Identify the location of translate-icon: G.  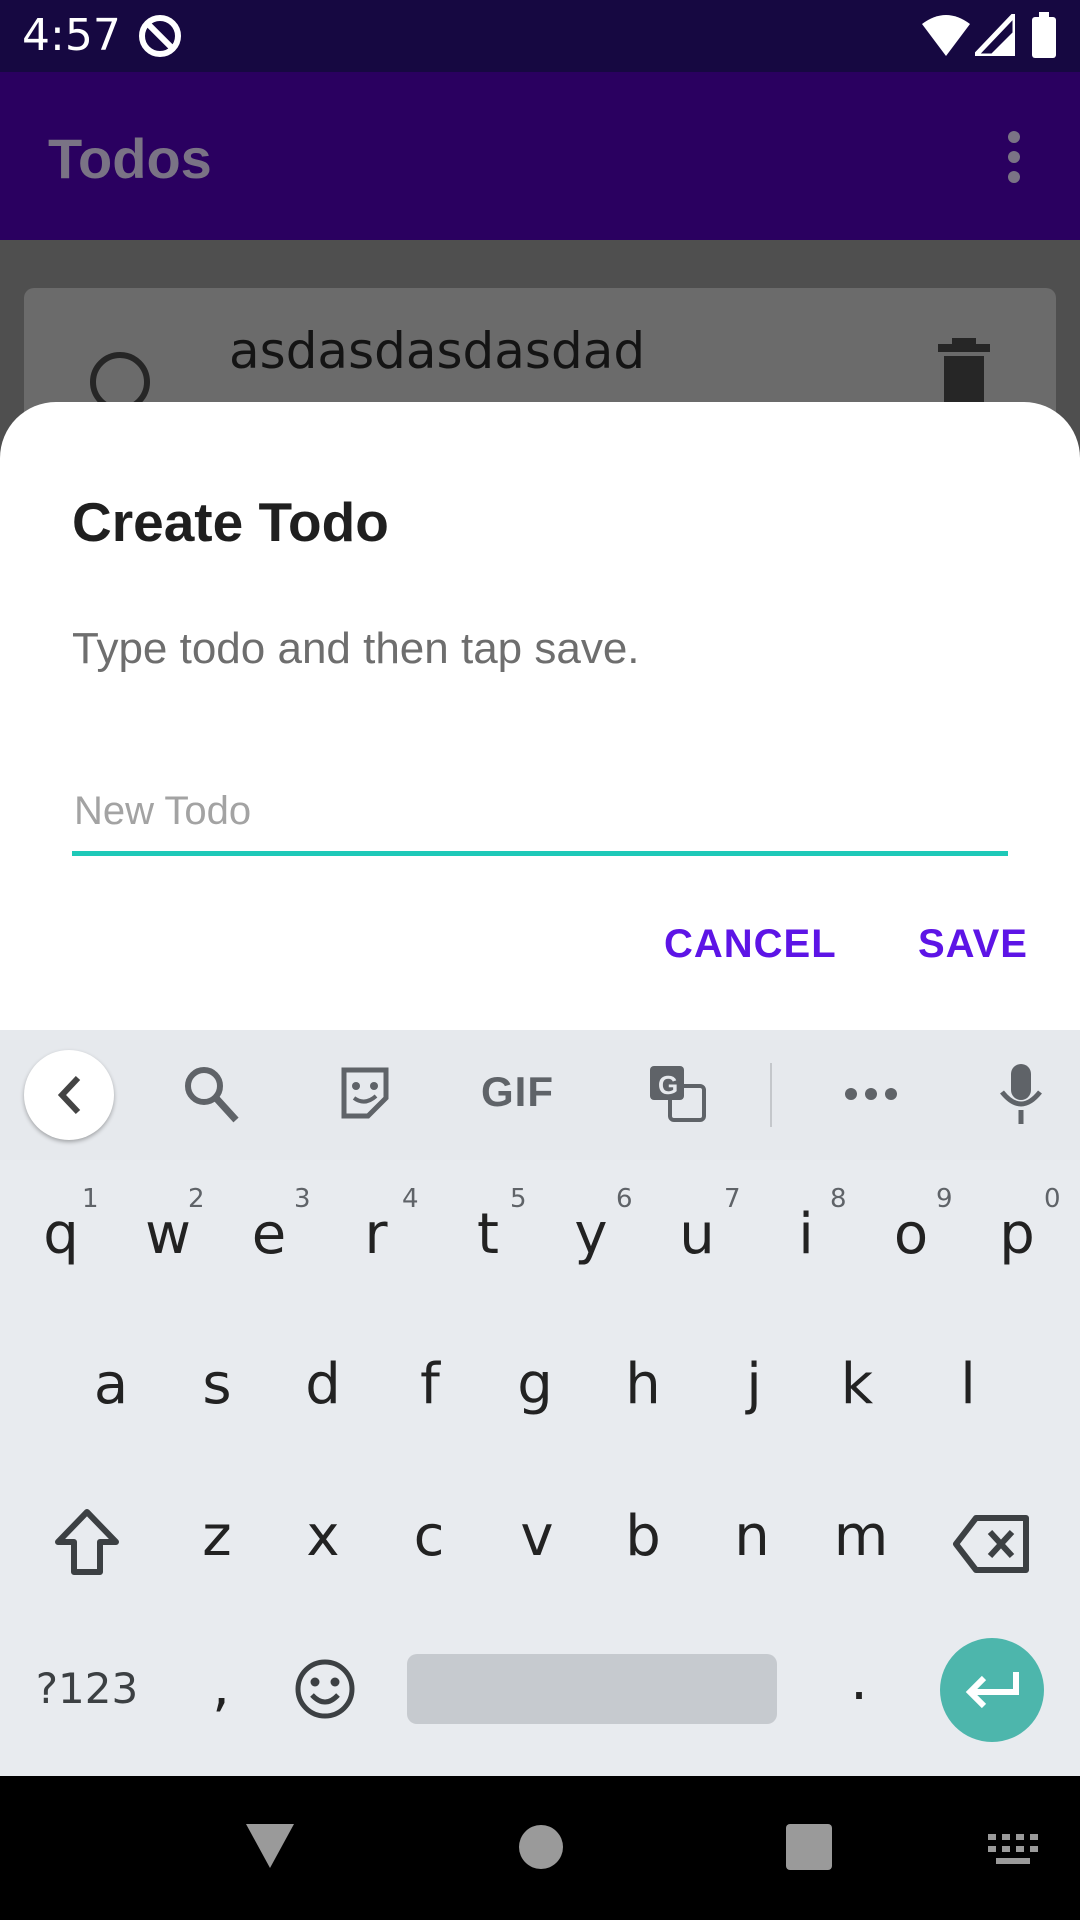
(677, 1093).